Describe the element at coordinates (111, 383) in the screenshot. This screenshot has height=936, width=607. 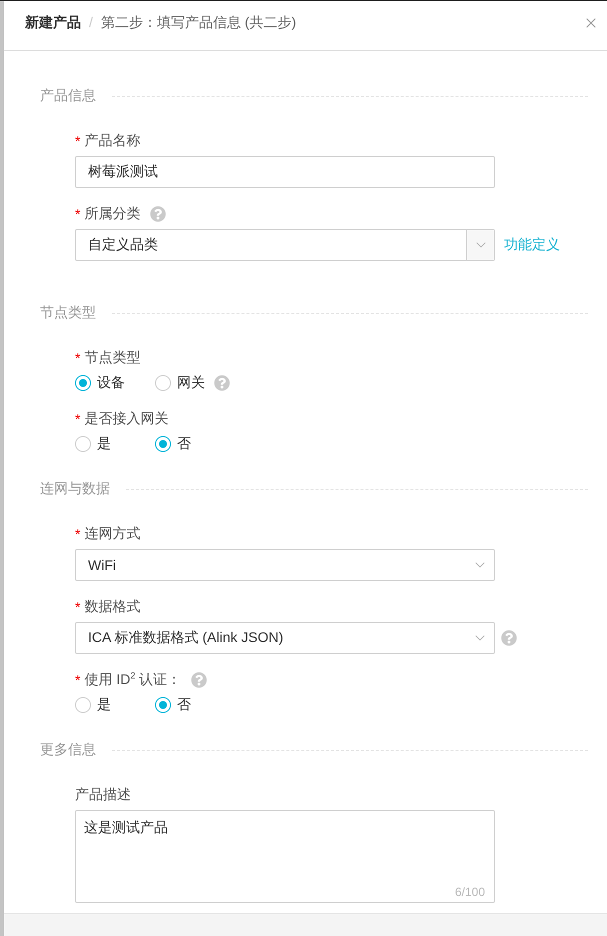
I see `radio-label: 设备` at that location.